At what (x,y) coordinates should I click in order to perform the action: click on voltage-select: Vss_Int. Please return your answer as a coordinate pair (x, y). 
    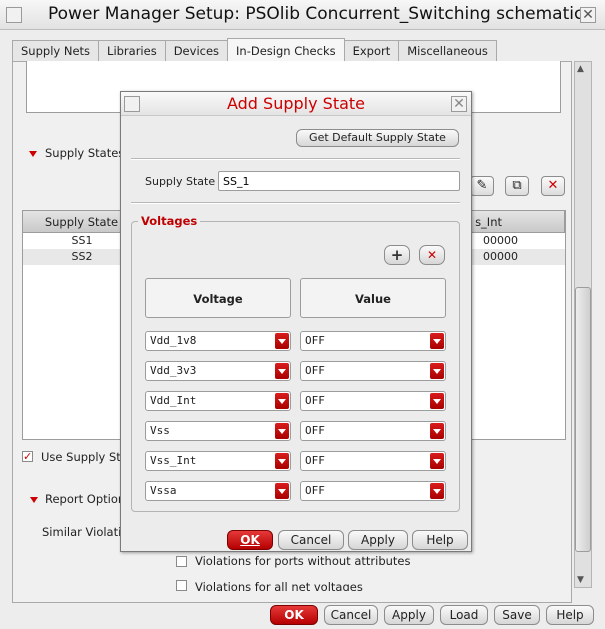
    Looking at the image, I should click on (218, 461).